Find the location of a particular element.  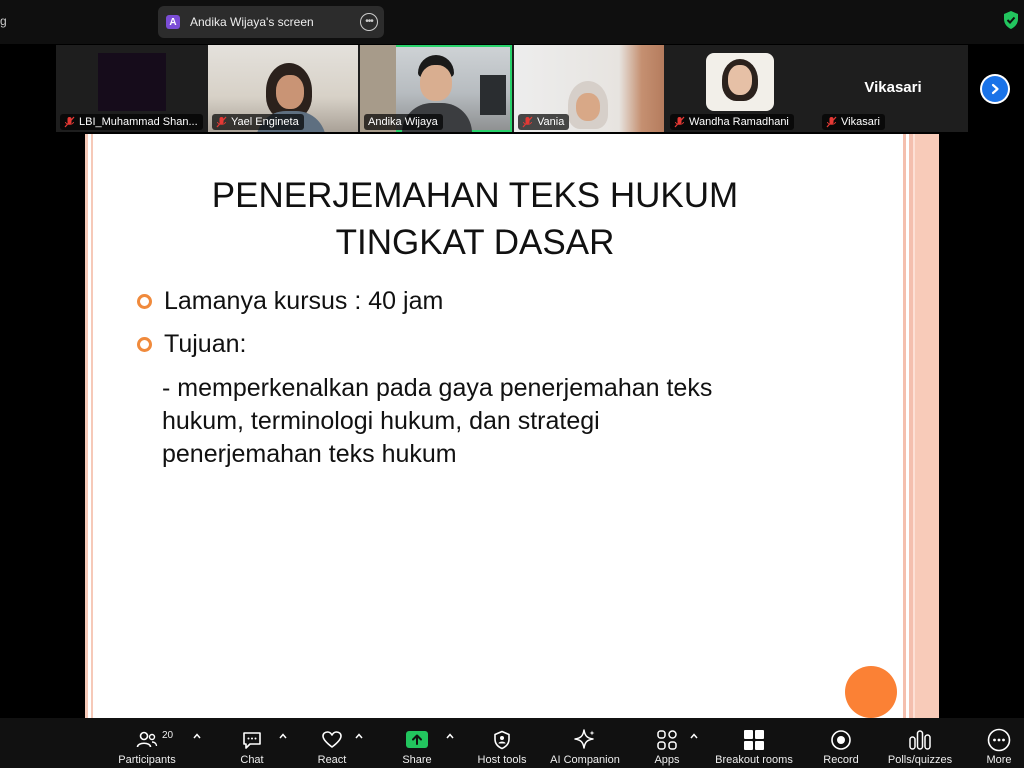

decorative-circle is located at coordinates (871, 692).